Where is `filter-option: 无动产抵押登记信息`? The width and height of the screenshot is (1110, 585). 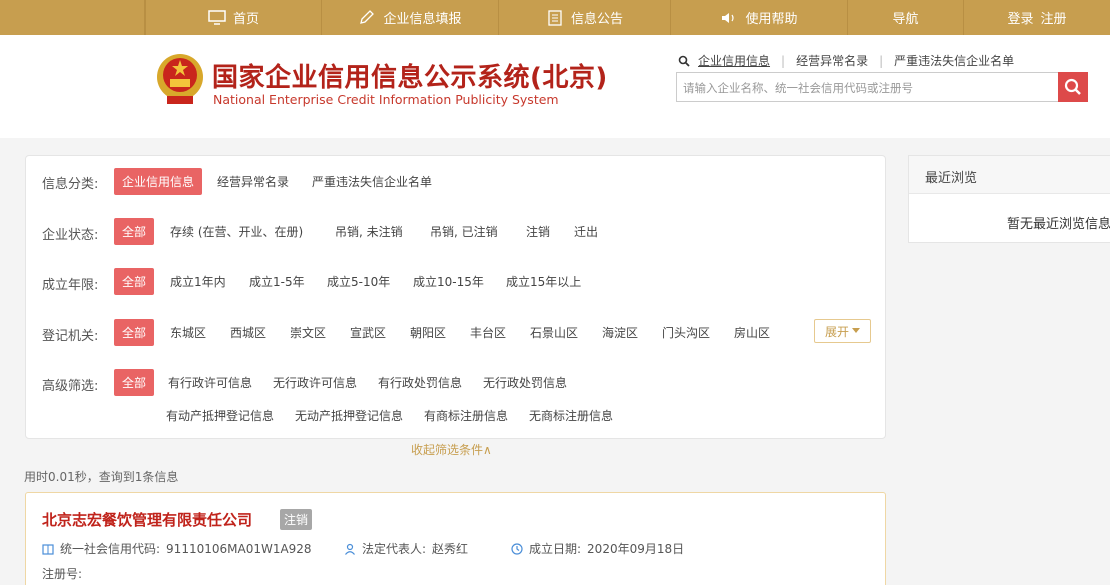 filter-option: 无动产抵押登记信息 is located at coordinates (349, 415).